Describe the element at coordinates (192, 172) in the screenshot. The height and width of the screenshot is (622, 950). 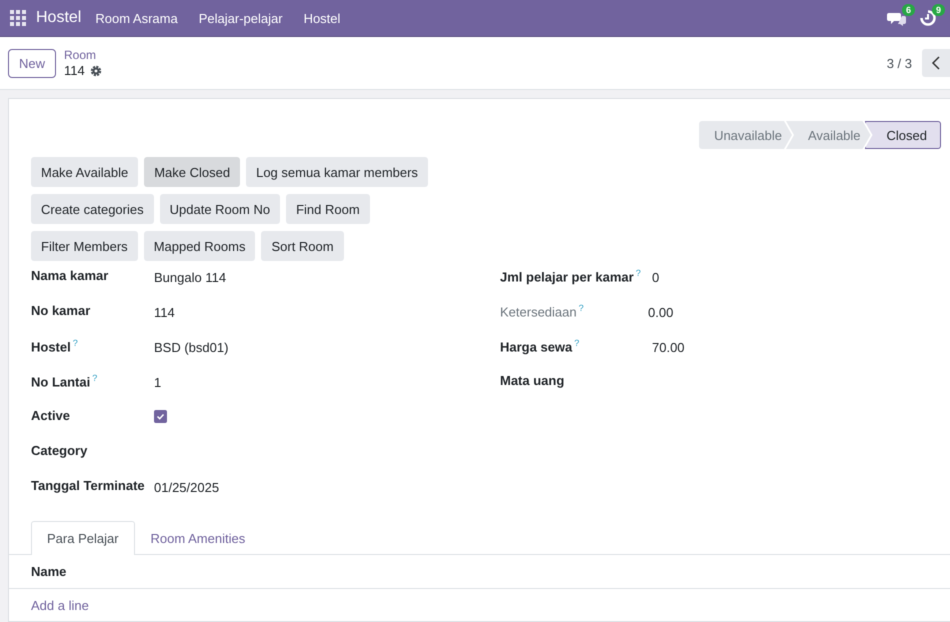
I see `action-button: Make Closed` at that location.